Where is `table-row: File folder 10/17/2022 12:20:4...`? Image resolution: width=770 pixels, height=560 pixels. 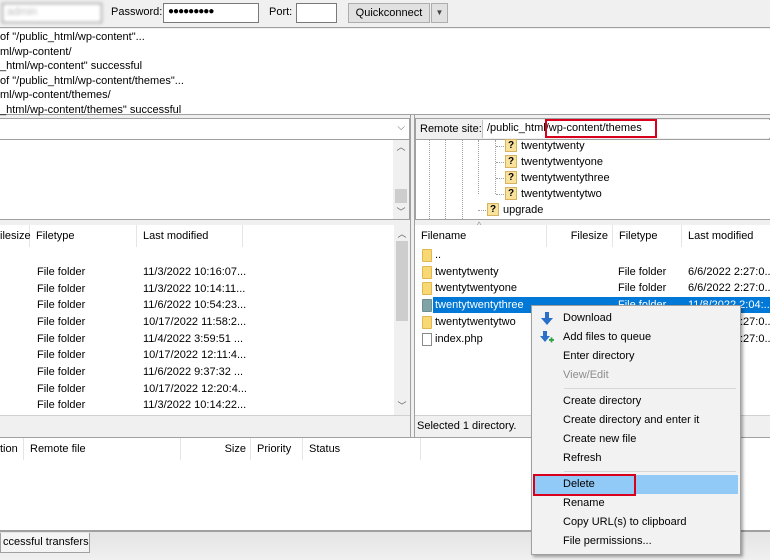 table-row: File folder 10/17/2022 12:20:4... is located at coordinates (197, 389).